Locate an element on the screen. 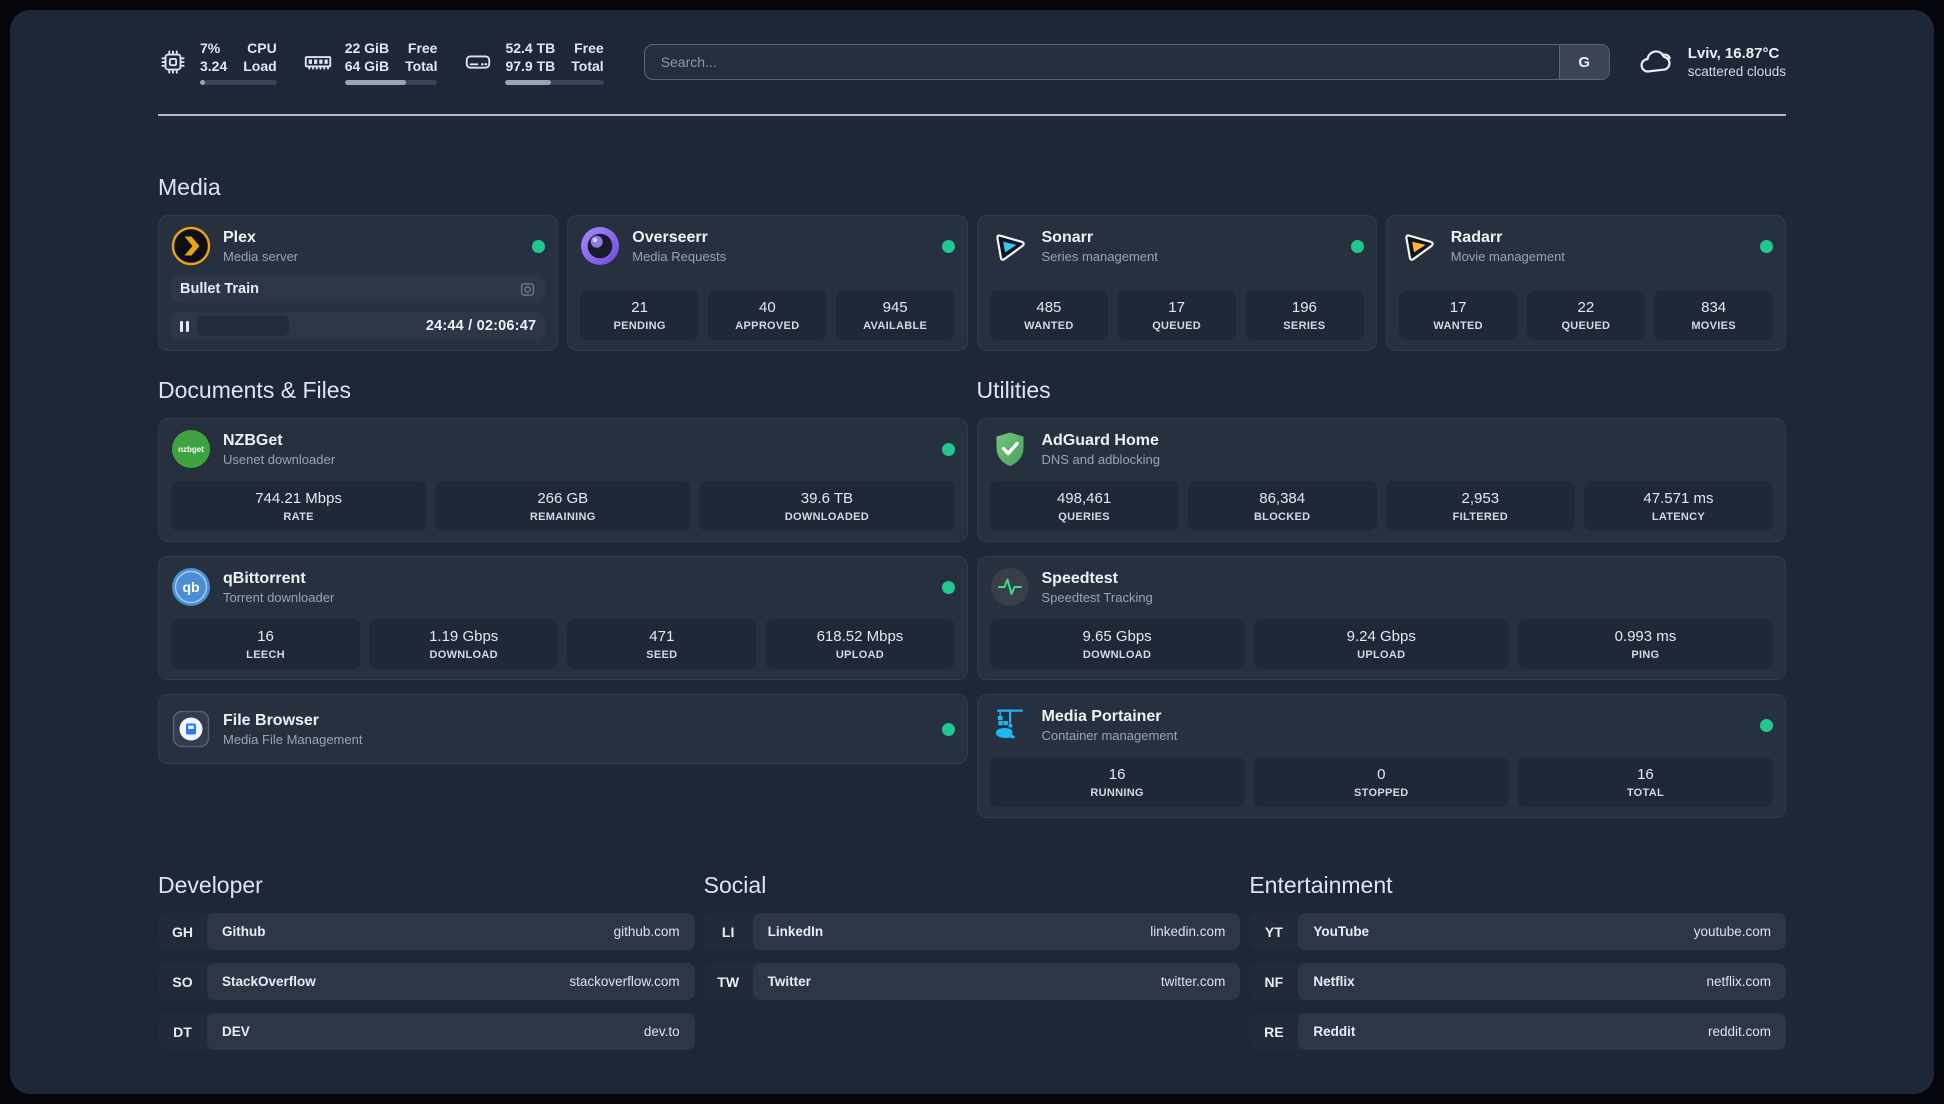  bookmark-reddit: RE Reddit reddit.com is located at coordinates (1517, 1031).